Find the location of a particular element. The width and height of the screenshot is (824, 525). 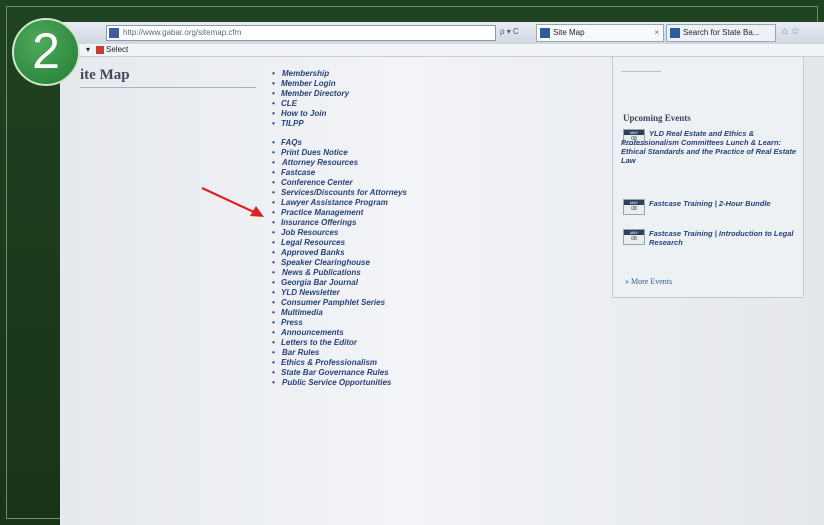

sitemap-link: Ethics & Professionalism is located at coordinates (437, 363).